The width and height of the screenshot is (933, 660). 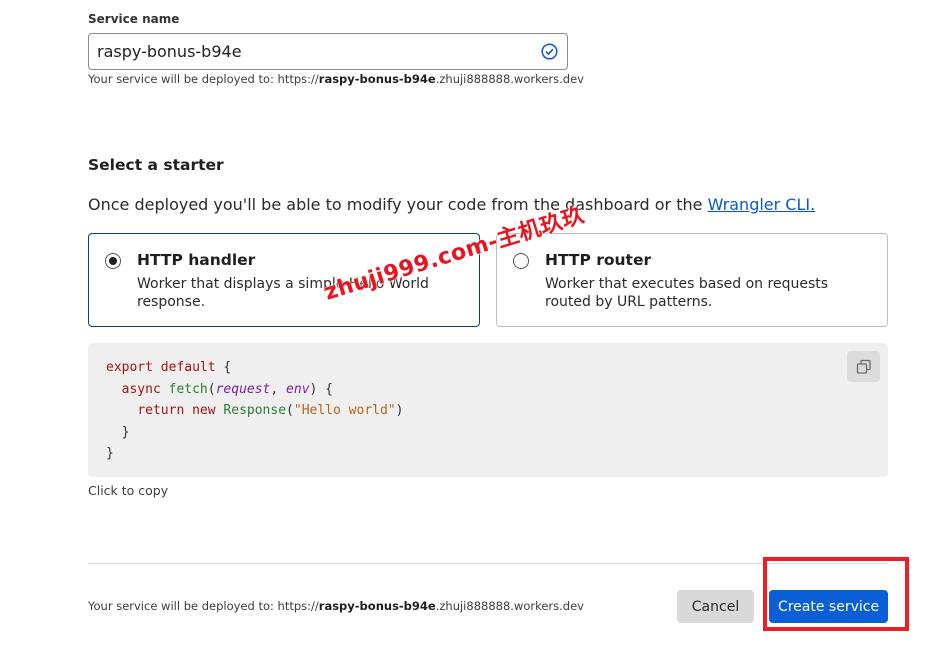 What do you see at coordinates (762, 204) in the screenshot?
I see `wrangler-cli-link: Wrangler CLI.` at bounding box center [762, 204].